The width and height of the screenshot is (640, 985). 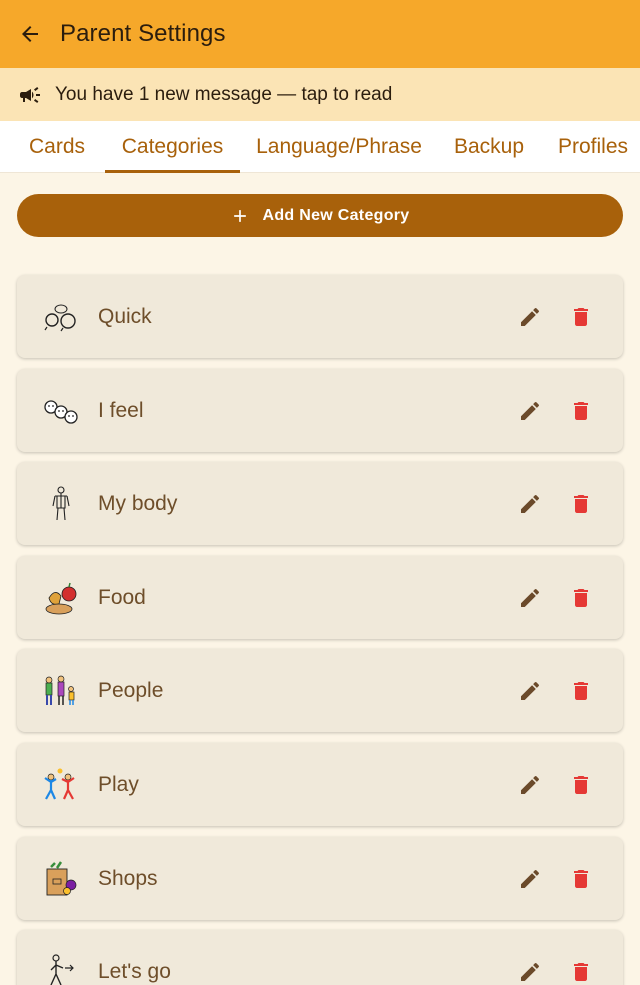 What do you see at coordinates (320, 957) in the screenshot?
I see `category-item-lets-go: Let's go` at bounding box center [320, 957].